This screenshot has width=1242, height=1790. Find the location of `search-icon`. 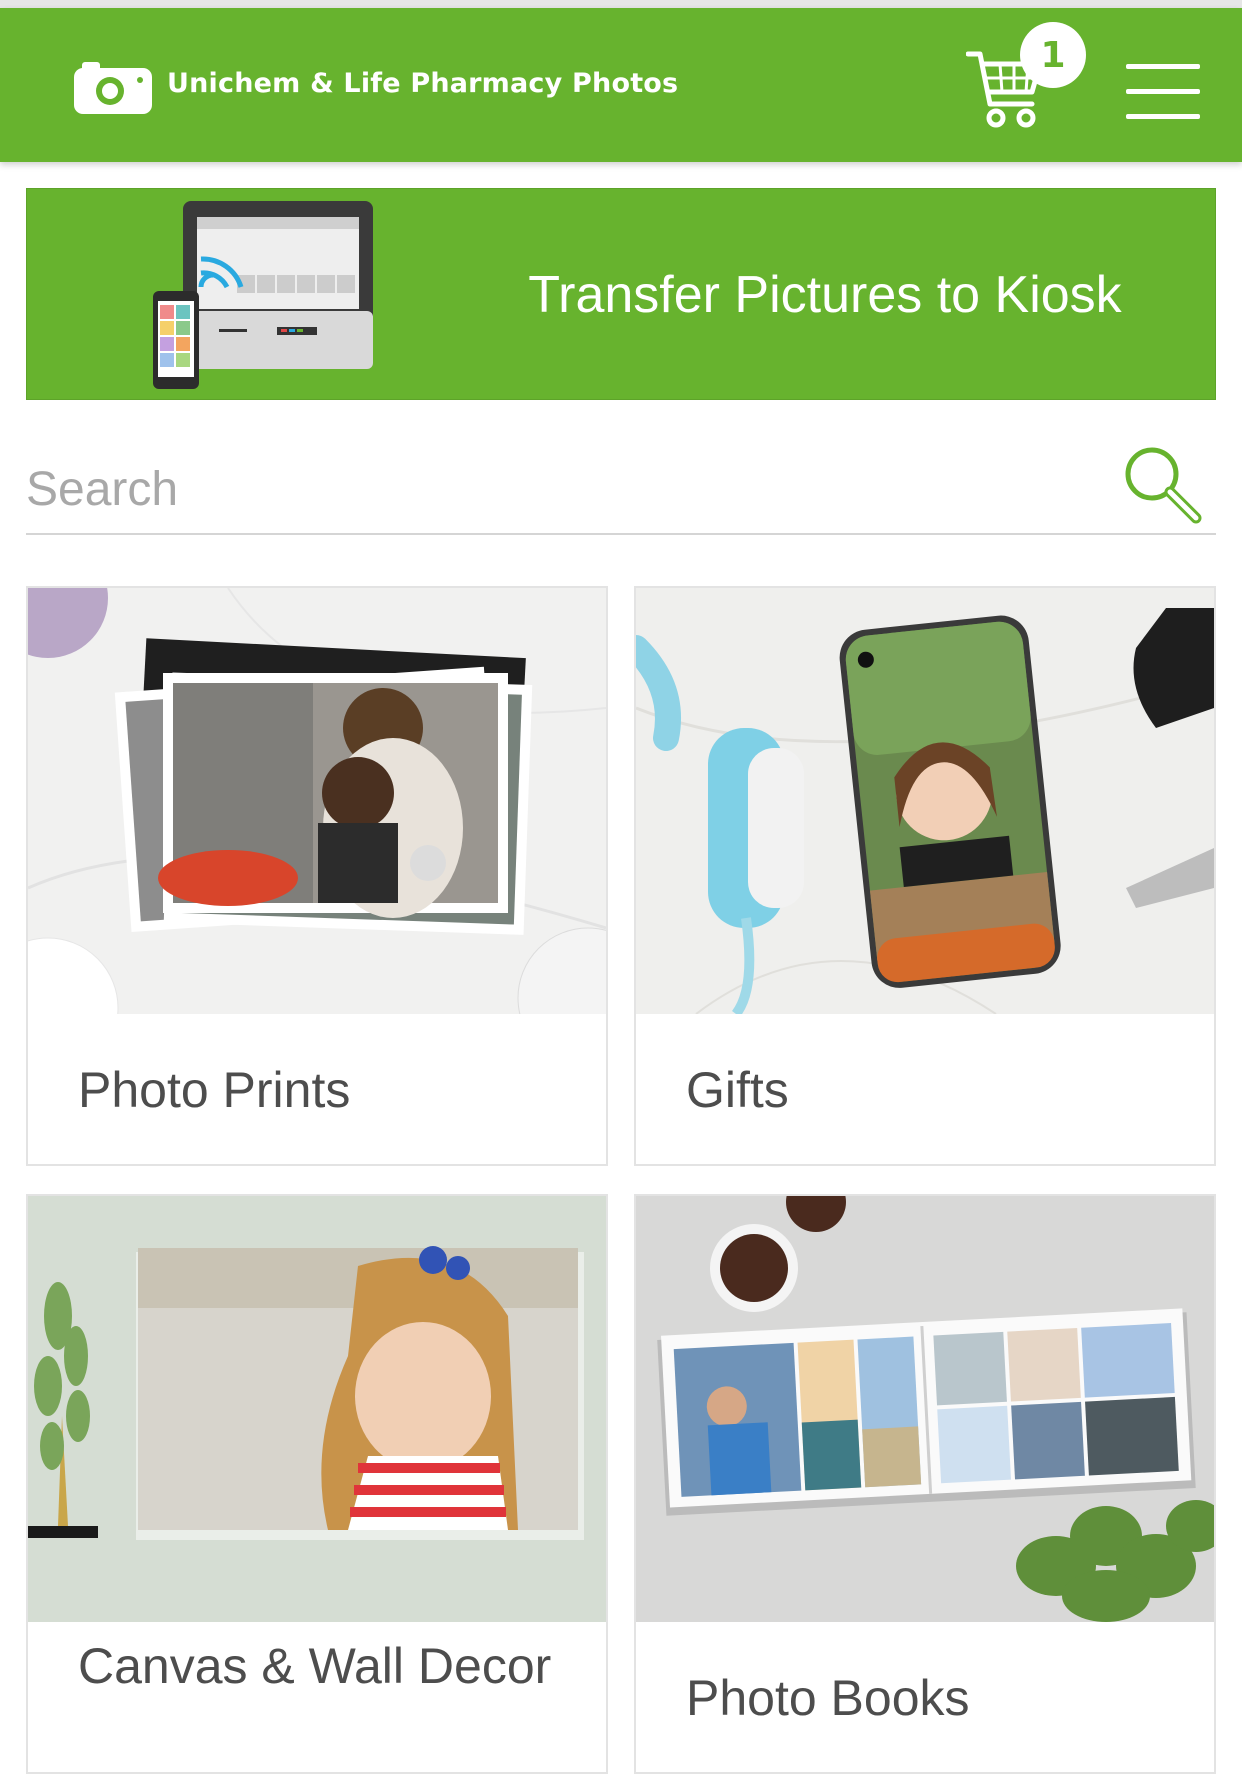

search-icon is located at coordinates (1162, 484).